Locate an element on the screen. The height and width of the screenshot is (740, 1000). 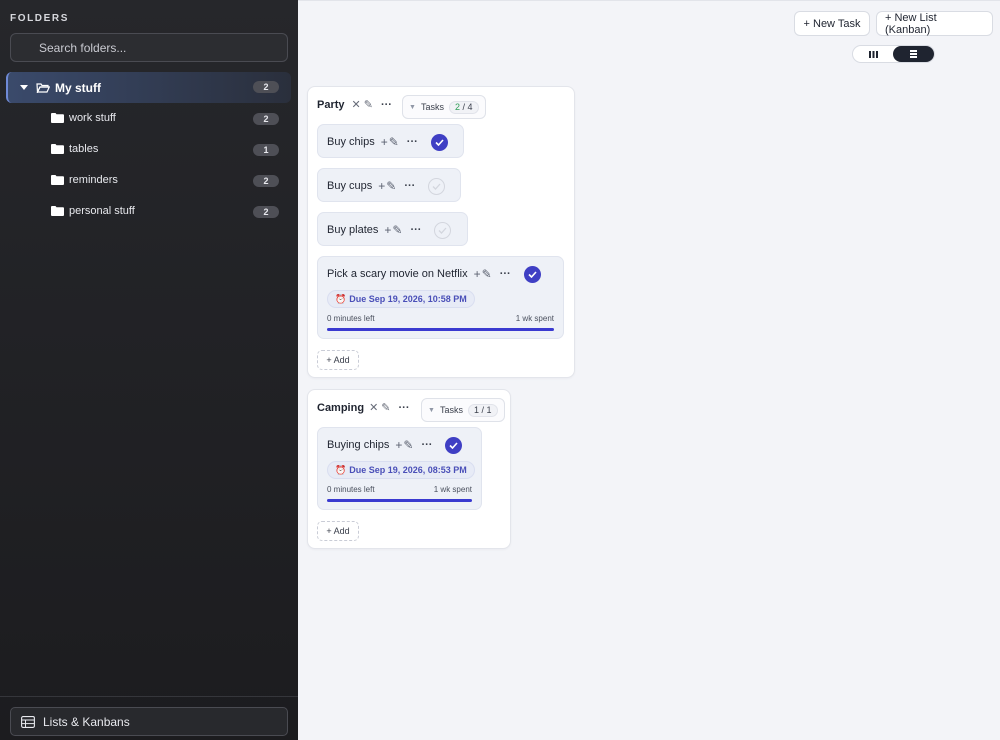
list-header: Party ✕ ✎ ··· is located at coordinates (354, 105).